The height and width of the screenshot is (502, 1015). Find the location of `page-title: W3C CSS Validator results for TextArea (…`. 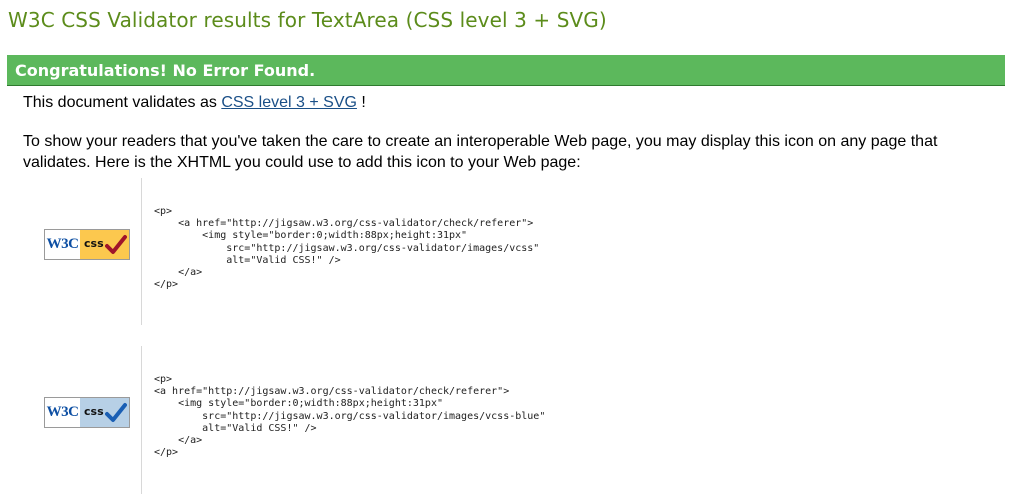

page-title: W3C CSS Validator results for TextArea (… is located at coordinates (307, 20).